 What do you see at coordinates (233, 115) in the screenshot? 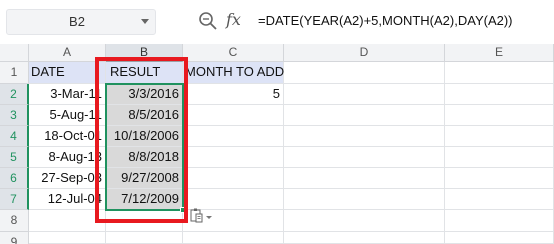
I see `cell-c3` at bounding box center [233, 115].